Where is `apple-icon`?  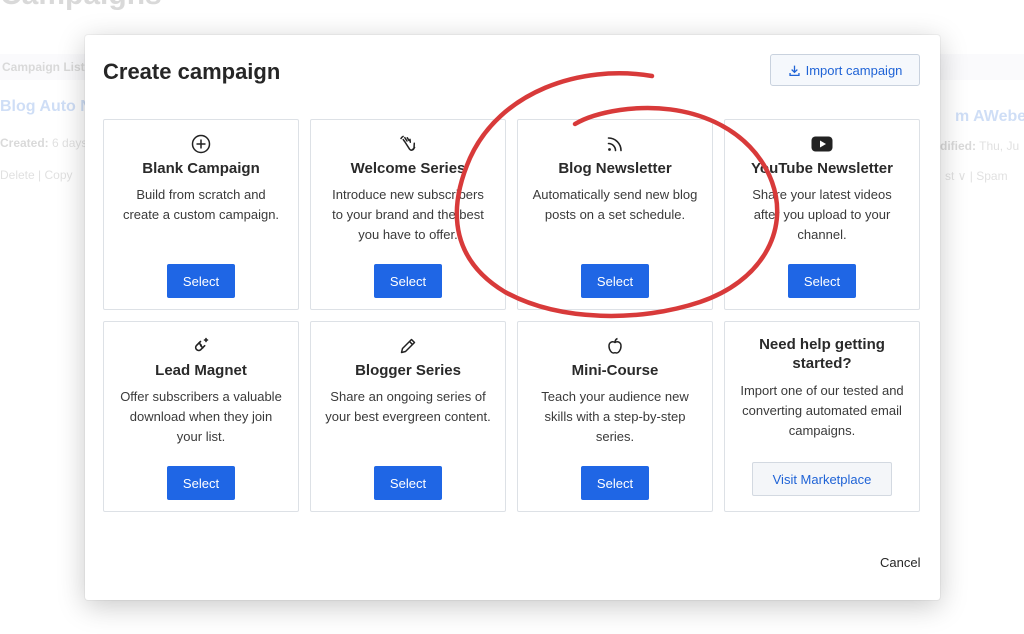 apple-icon is located at coordinates (615, 346).